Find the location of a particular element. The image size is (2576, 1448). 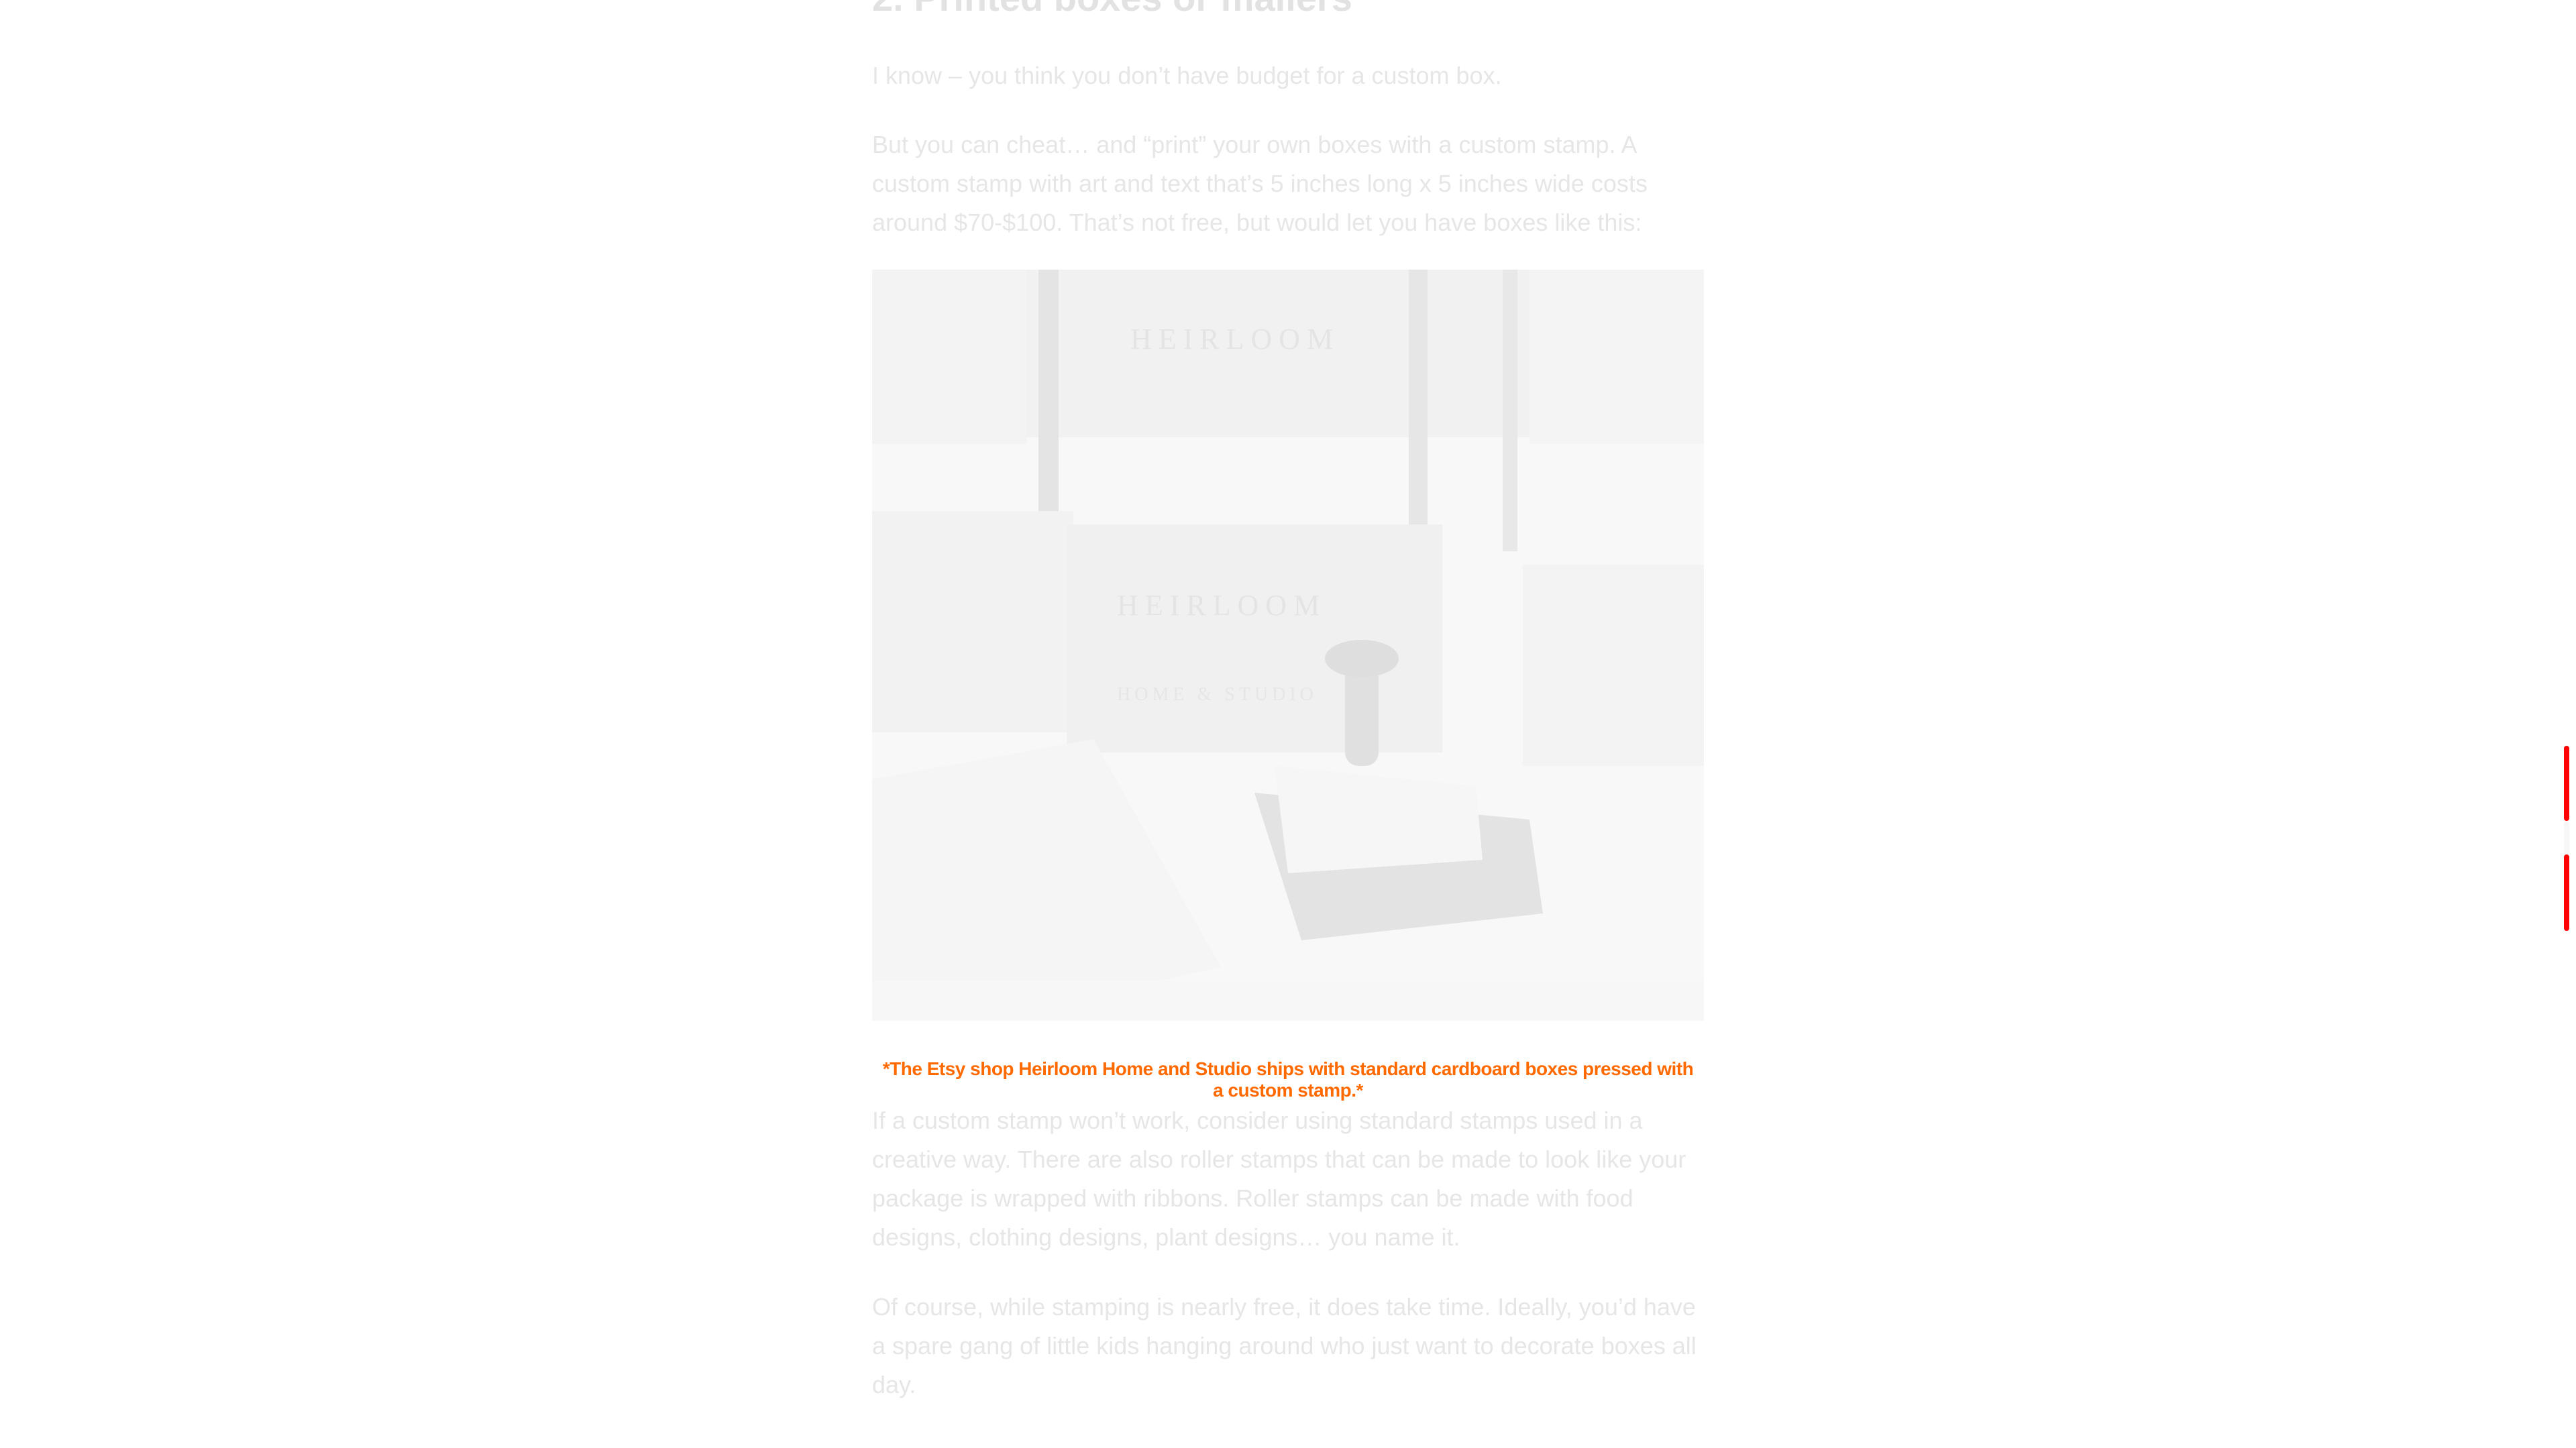

box-brand-label-2: HEIRLOOM is located at coordinates (1222, 605).